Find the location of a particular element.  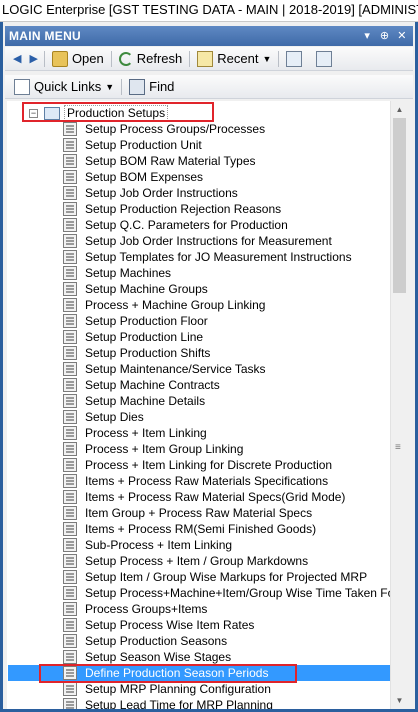

panel-pin-icon: ⊕ is located at coordinates (385, 36).